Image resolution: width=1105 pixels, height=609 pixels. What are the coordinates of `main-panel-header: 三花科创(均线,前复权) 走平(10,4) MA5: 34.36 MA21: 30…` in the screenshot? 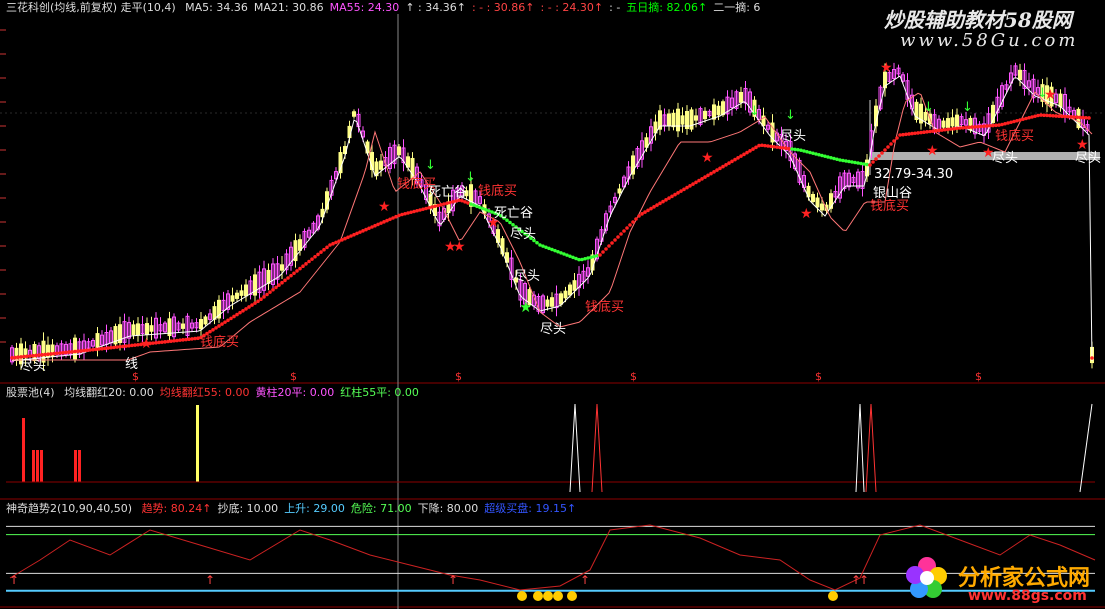 It's located at (389, 7).